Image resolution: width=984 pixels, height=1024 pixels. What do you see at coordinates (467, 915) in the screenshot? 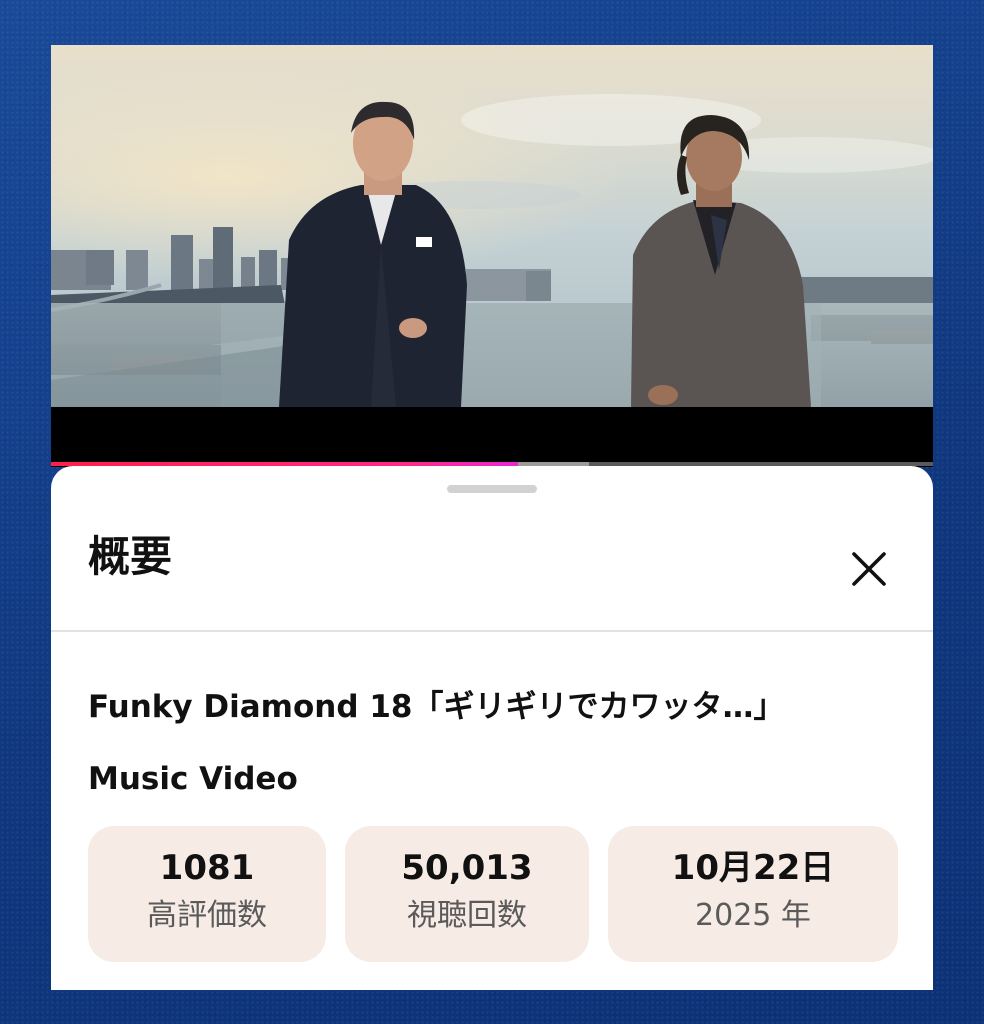
I see `stat-views-label: 視聴回数` at bounding box center [467, 915].